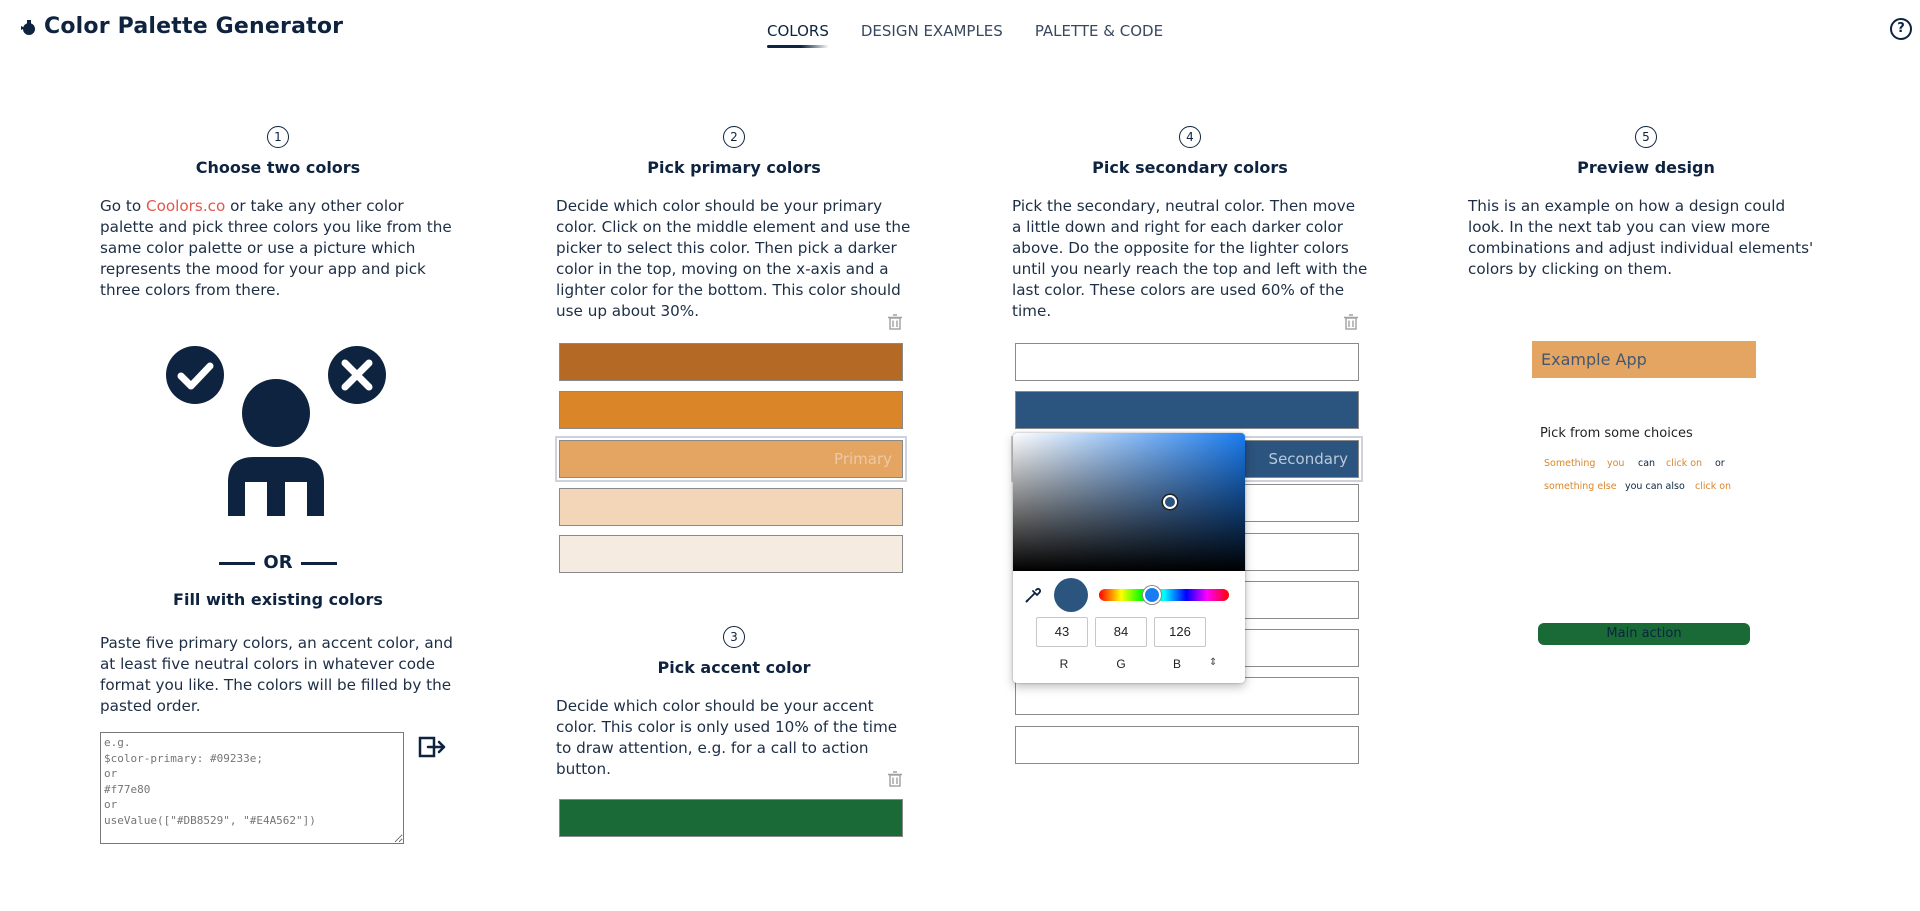 The height and width of the screenshot is (911, 1920). Describe the element at coordinates (1152, 595) in the screenshot. I see `hue-handle` at that location.